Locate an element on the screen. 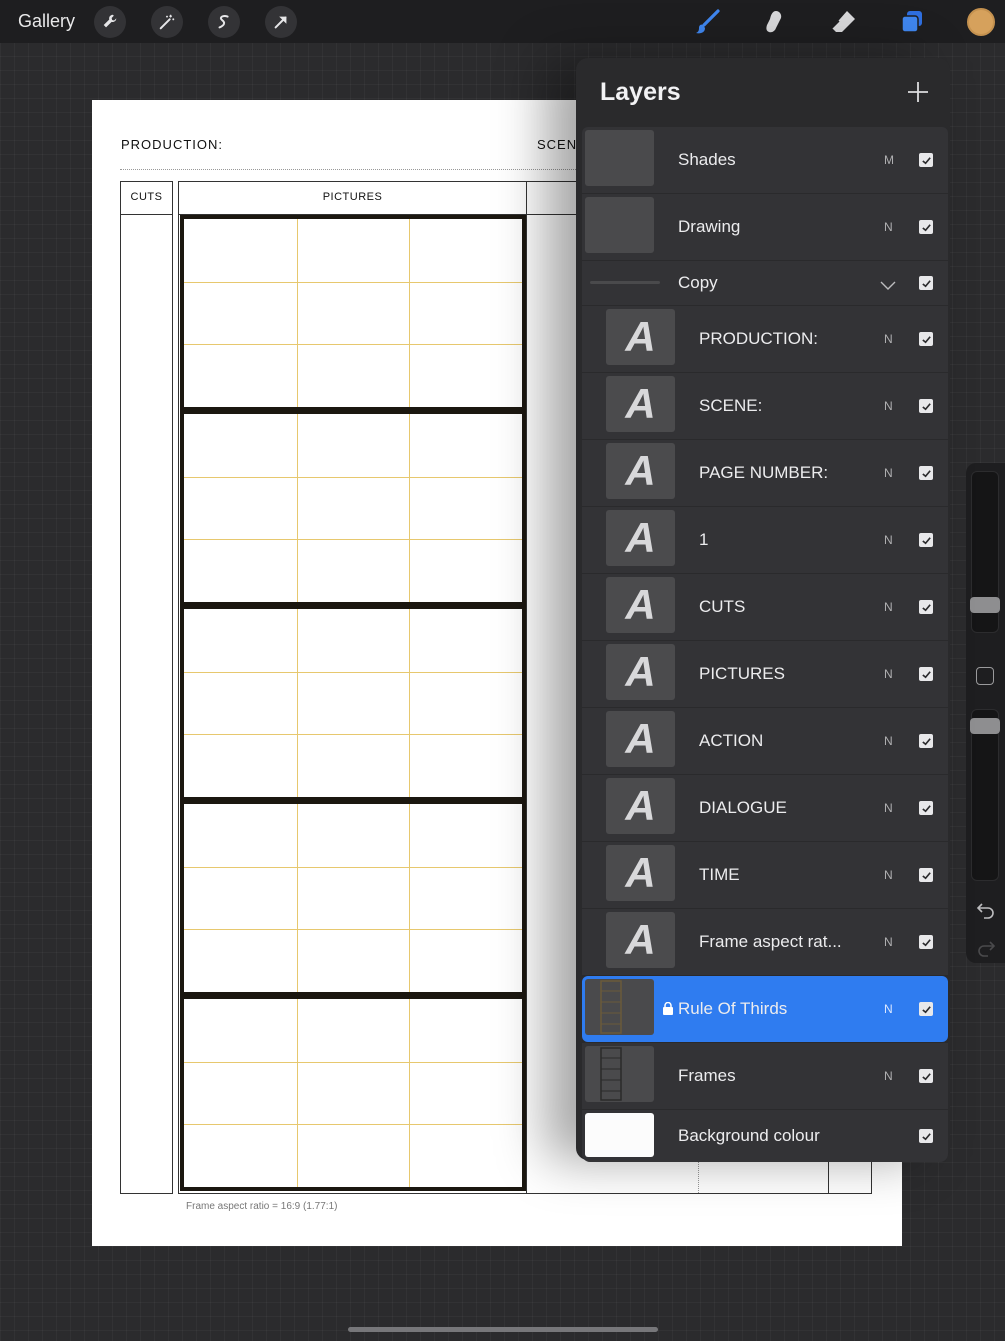 This screenshot has height=1341, width=1005. chevron-down-icon is located at coordinates (888, 284).